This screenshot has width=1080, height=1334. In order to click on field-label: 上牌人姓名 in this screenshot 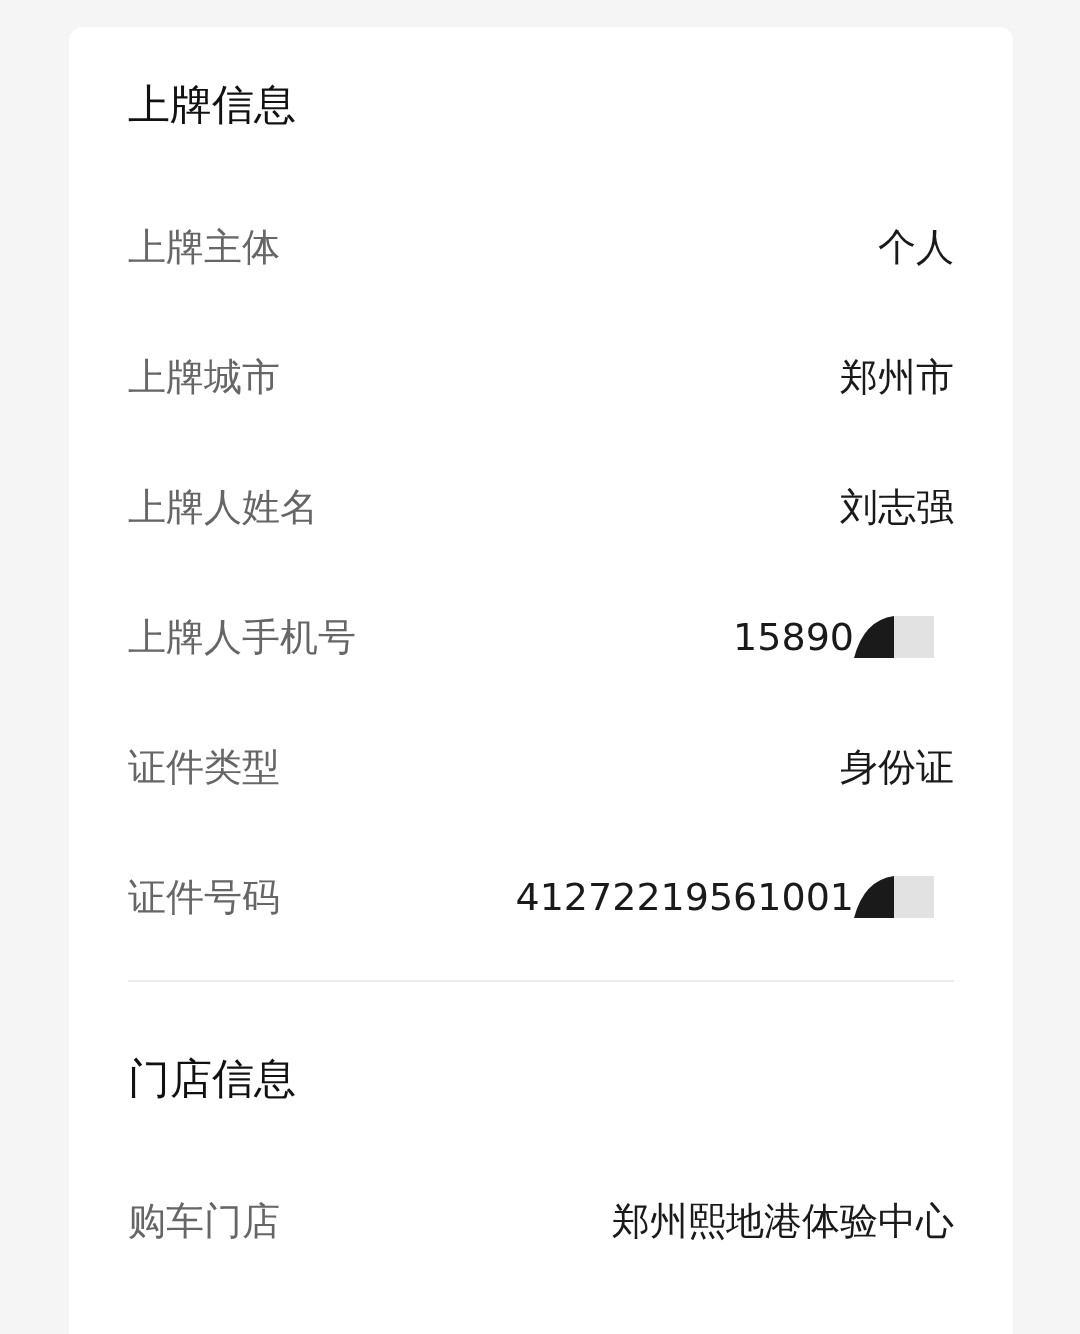, I will do `click(223, 507)`.